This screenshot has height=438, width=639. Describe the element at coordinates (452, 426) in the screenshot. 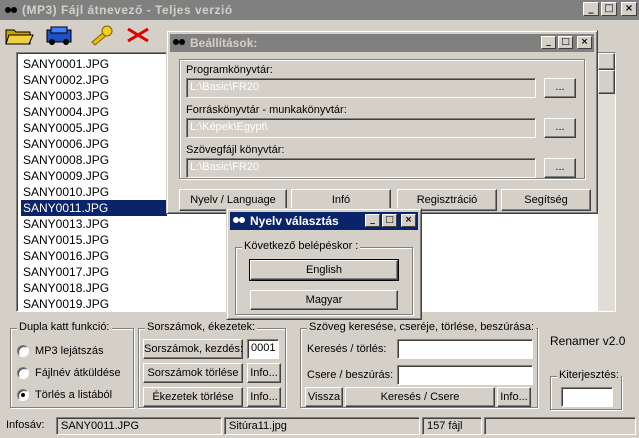

I see `status-file-count: 157 fájl` at that location.